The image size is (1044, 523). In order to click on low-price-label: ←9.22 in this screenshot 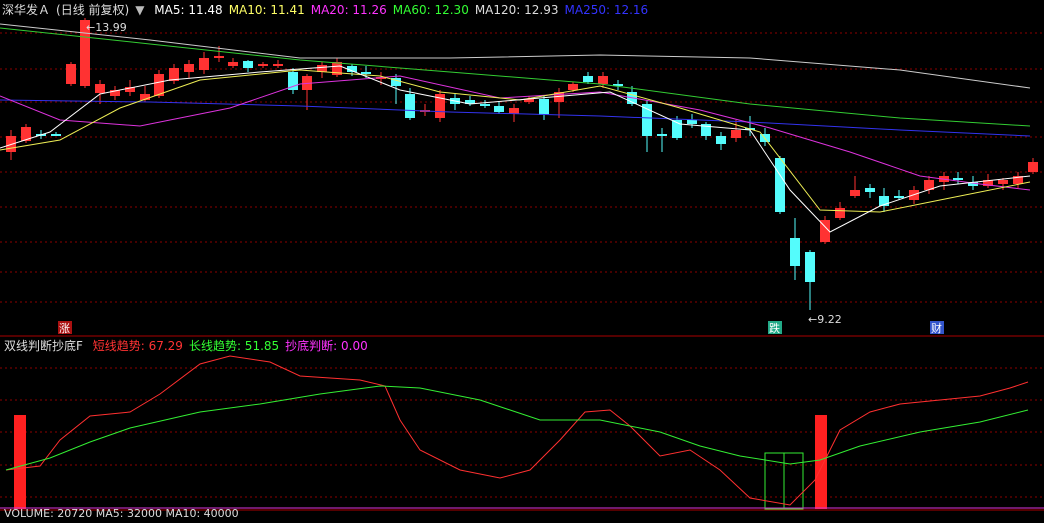, I will do `click(825, 319)`.